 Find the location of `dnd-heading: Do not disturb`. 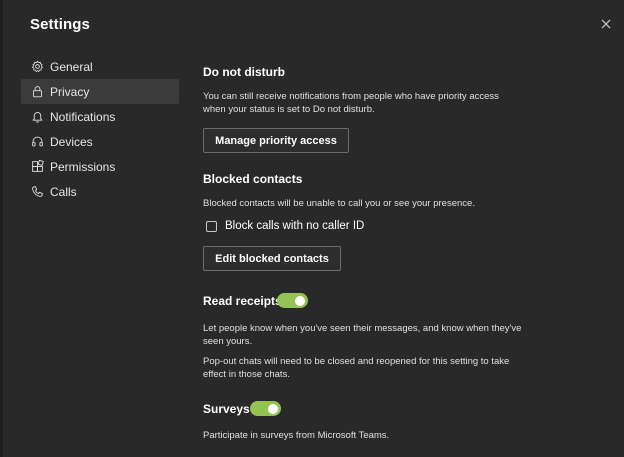

dnd-heading: Do not disturb is located at coordinates (244, 72).